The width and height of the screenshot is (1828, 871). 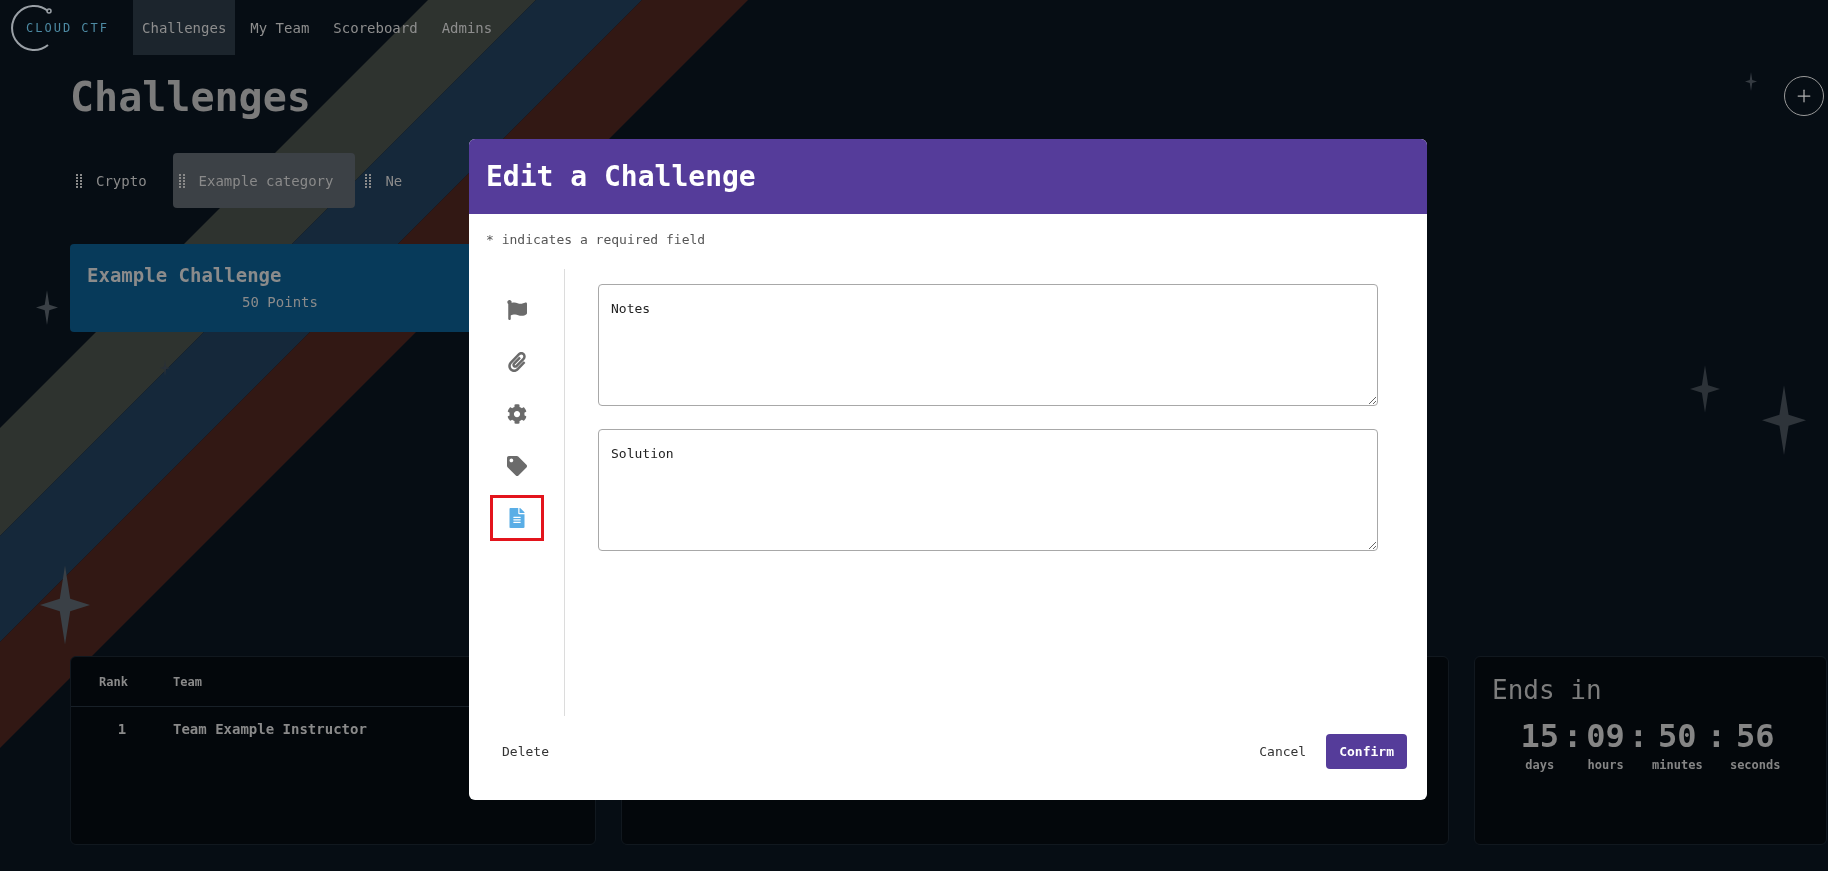 I want to click on tag-icon, so click(x=516, y=466).